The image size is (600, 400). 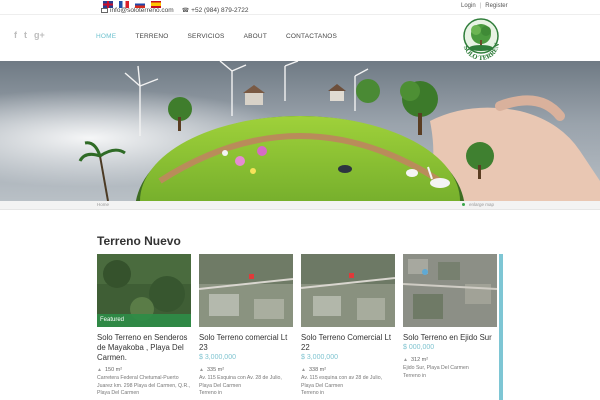 What do you see at coordinates (142, 10) in the screenshot?
I see `contact-email: info@soloterreno.com` at bounding box center [142, 10].